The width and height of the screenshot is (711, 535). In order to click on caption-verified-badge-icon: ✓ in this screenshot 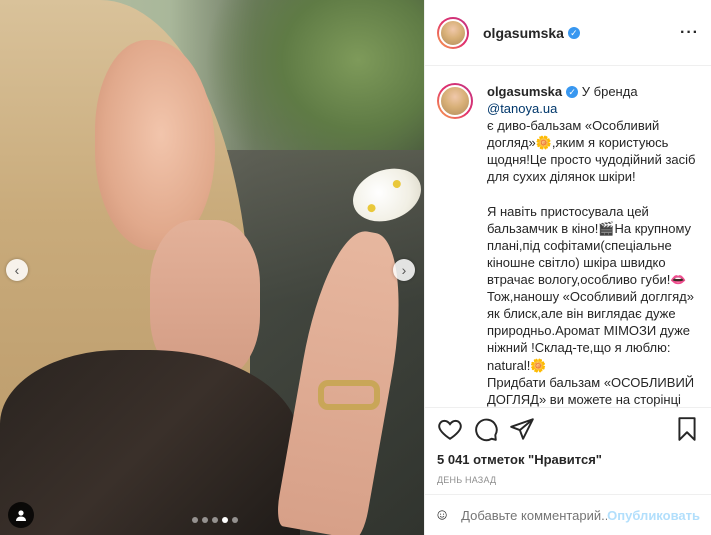, I will do `click(572, 92)`.